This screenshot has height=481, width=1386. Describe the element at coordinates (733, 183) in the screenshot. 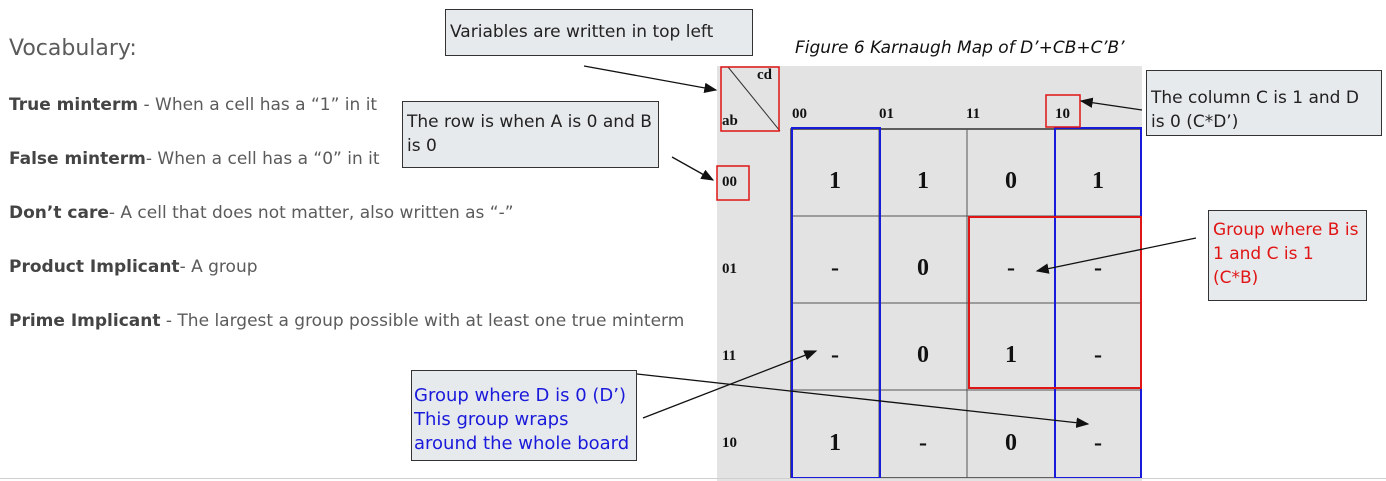

I see `row-00-highlight-box` at that location.